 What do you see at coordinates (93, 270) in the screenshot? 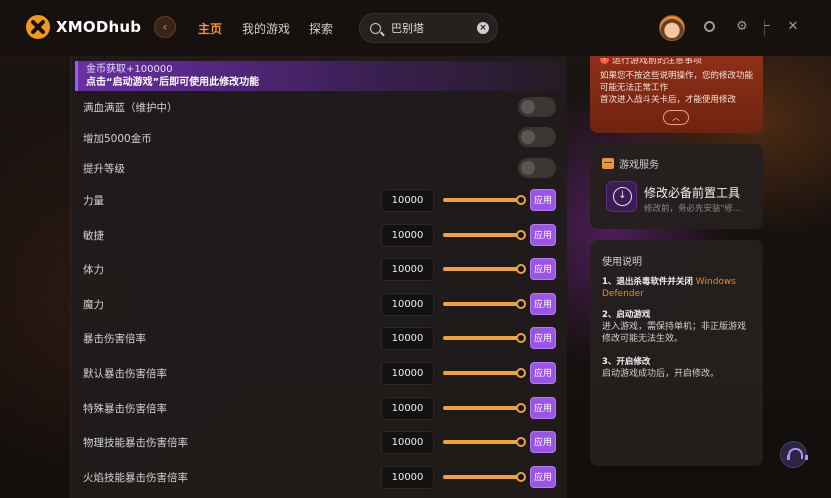
I see `stat-label: 体力` at bounding box center [93, 270].